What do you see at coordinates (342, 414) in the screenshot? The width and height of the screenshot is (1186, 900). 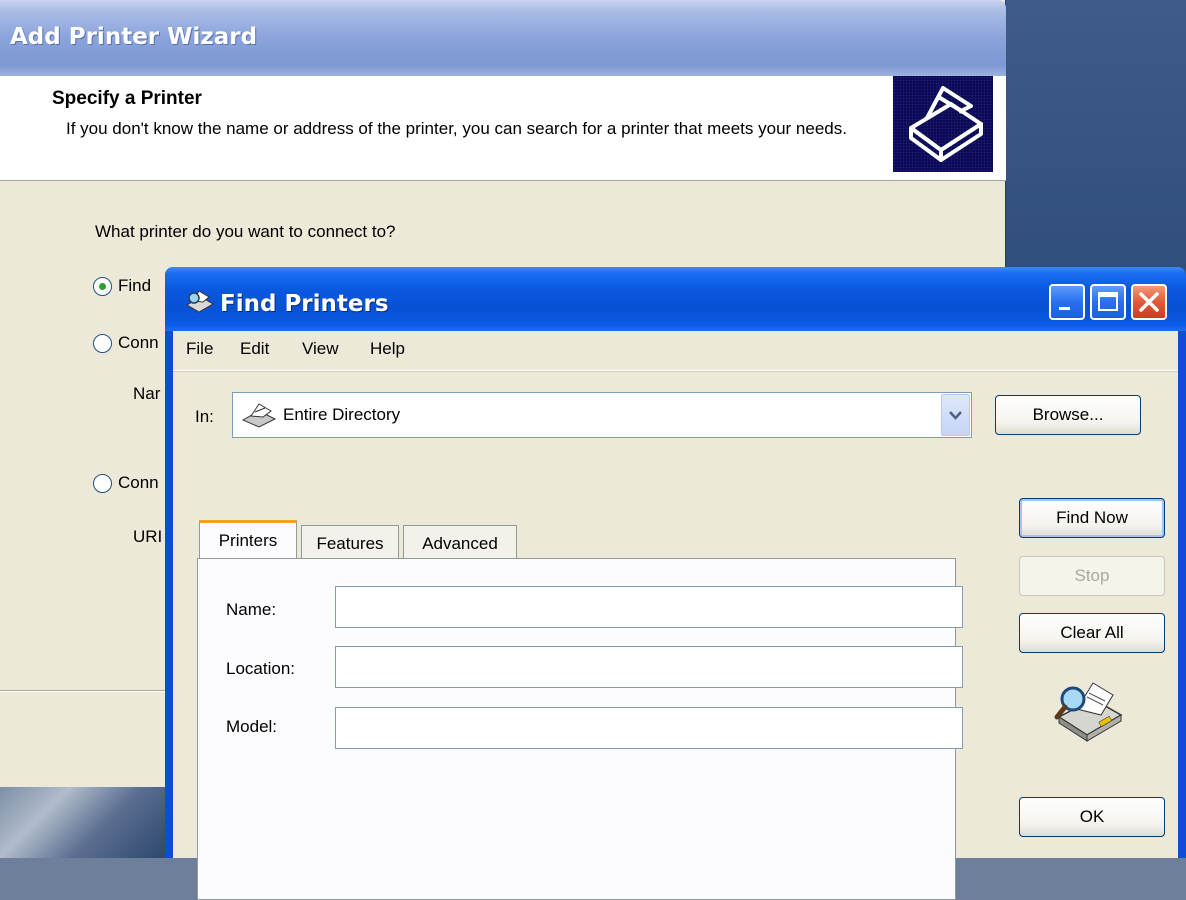 I see `in-directory-value: Entire Directory` at bounding box center [342, 414].